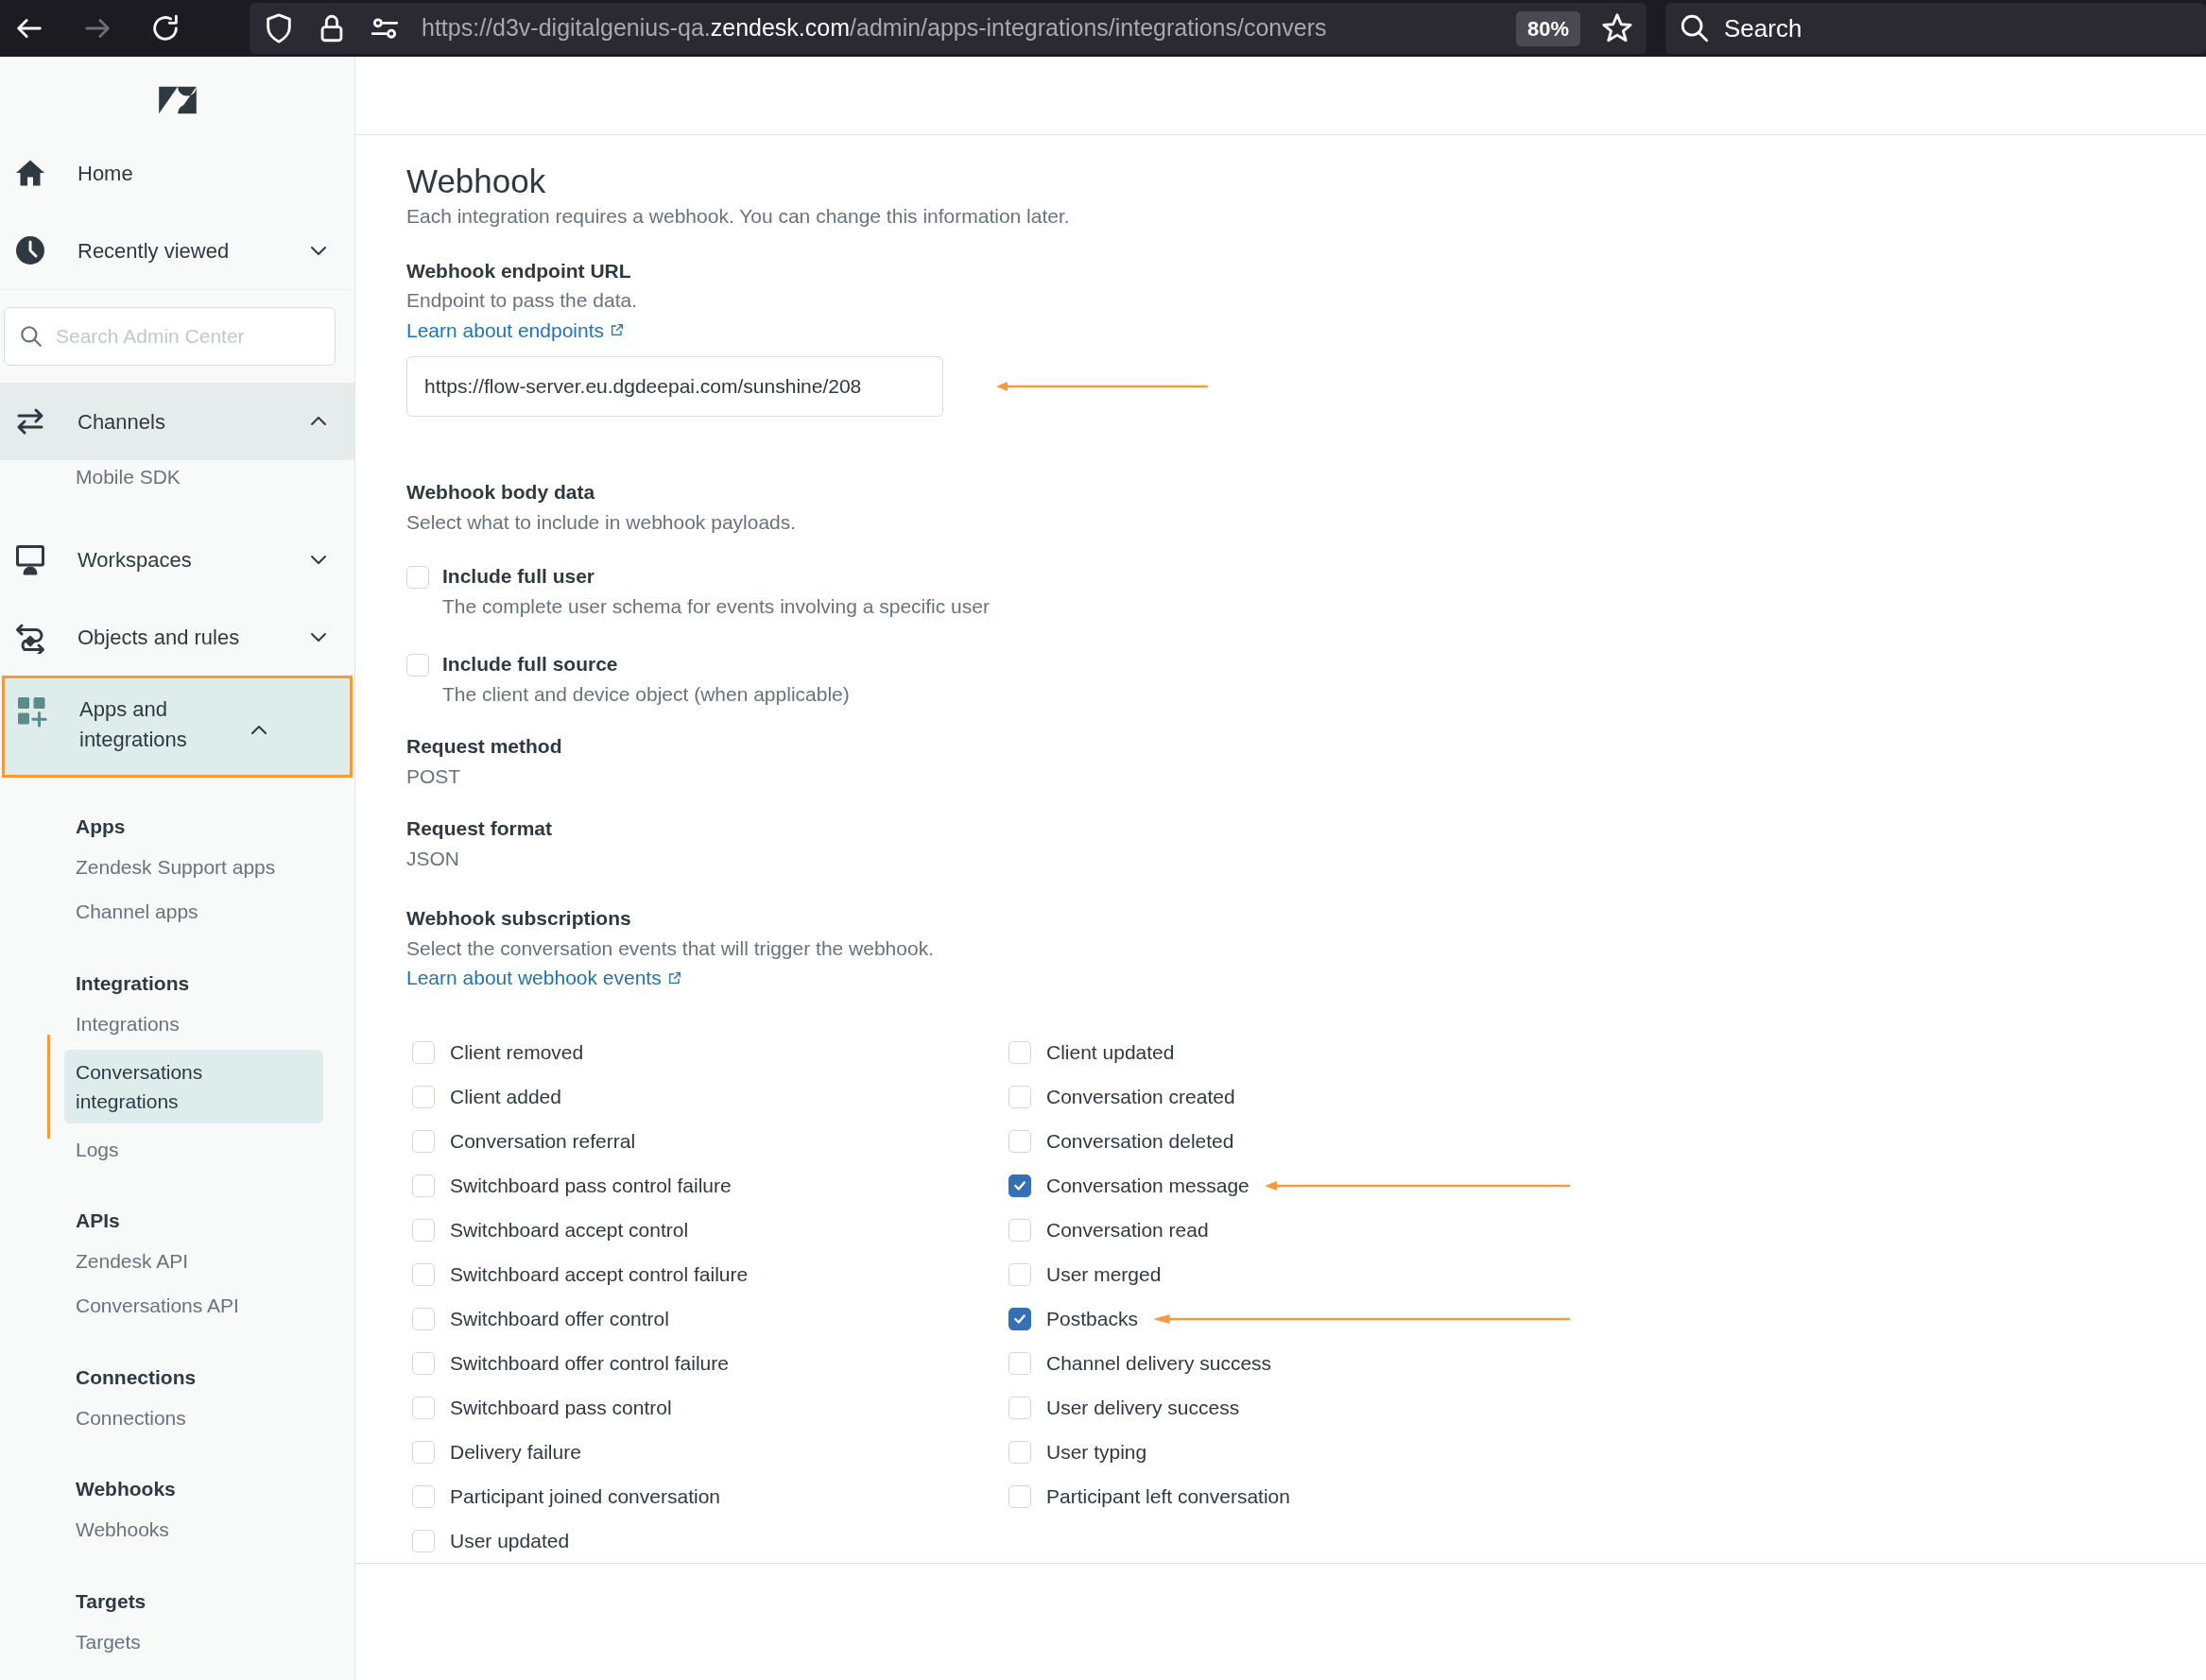 Image resolution: width=2206 pixels, height=1680 pixels. Describe the element at coordinates (602, 522) in the screenshot. I see `field-hint: Select what to include in webhook payloads.` at that location.